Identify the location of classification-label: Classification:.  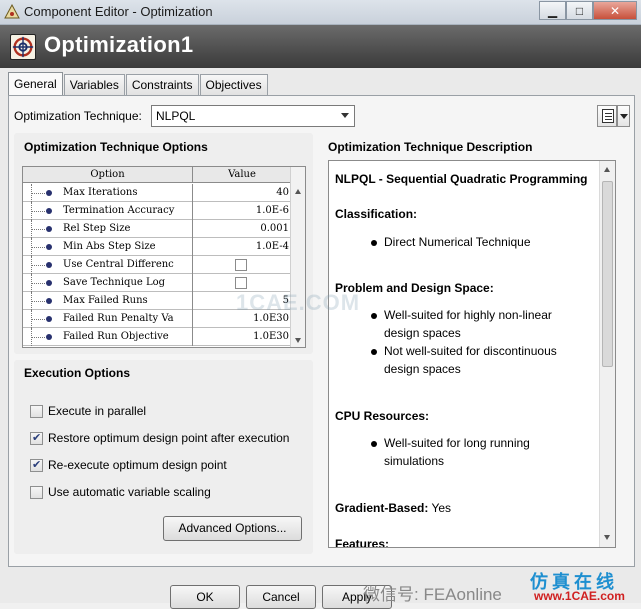
(376, 214).